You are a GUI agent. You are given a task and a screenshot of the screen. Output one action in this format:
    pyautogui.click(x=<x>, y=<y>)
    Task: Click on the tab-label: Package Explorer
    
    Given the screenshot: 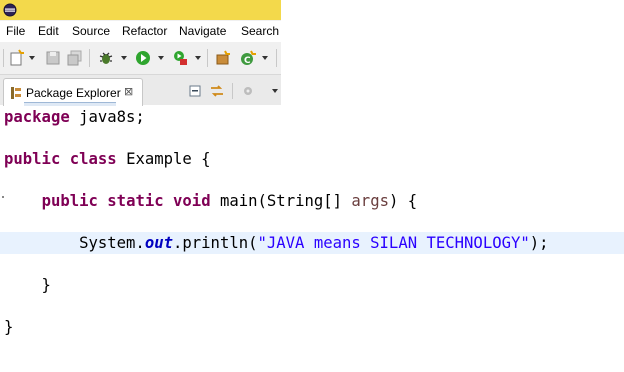 What is the action you would take?
    pyautogui.click(x=73, y=93)
    